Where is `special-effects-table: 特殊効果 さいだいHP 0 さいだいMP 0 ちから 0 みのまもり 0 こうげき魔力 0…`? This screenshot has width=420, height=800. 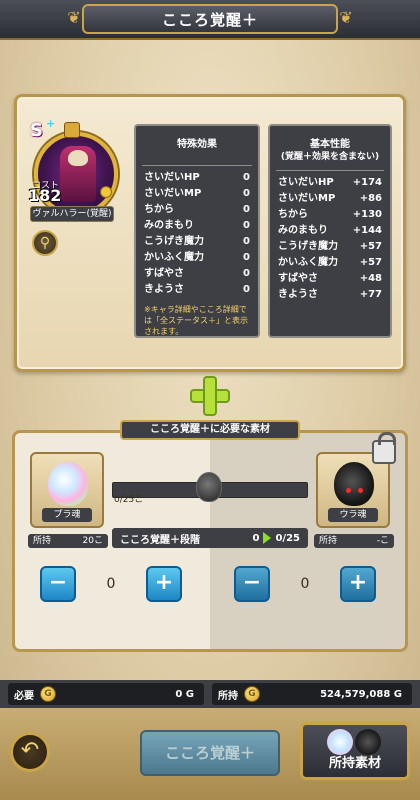
special-effects-table: 特殊効果 さいだいHP 0 さいだいMP 0 ちから 0 みのまもり 0 こうげき魔力 0… is located at coordinates (197, 231).